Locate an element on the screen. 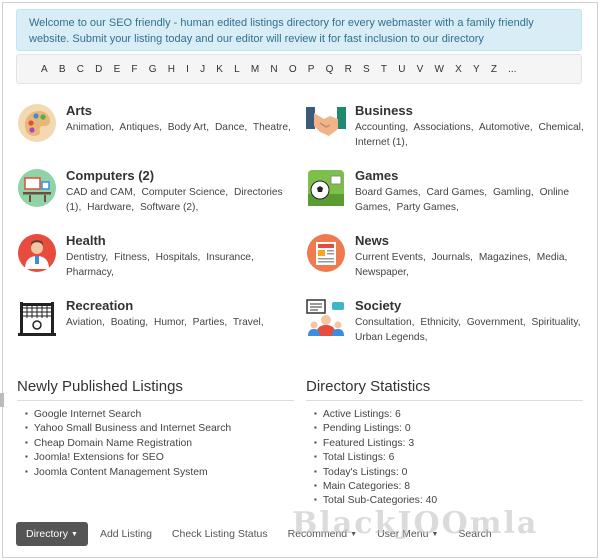 The width and height of the screenshot is (600, 560). alphabet-letter-link: X is located at coordinates (458, 69).